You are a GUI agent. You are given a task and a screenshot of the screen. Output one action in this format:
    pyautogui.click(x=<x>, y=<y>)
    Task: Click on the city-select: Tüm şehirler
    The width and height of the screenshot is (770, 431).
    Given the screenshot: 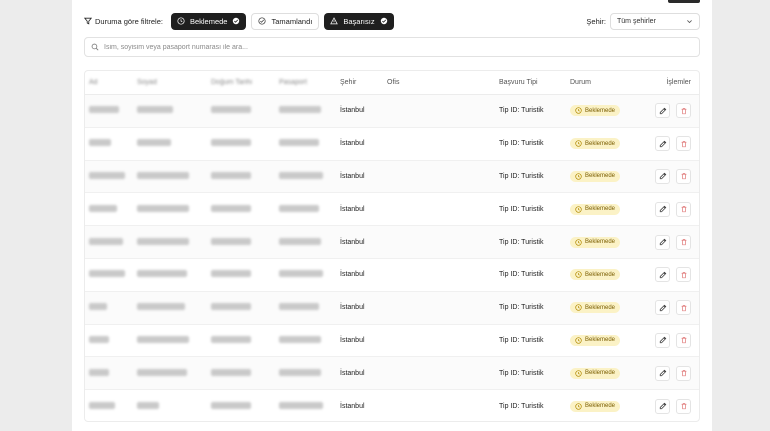 What is the action you would take?
    pyautogui.click(x=655, y=21)
    